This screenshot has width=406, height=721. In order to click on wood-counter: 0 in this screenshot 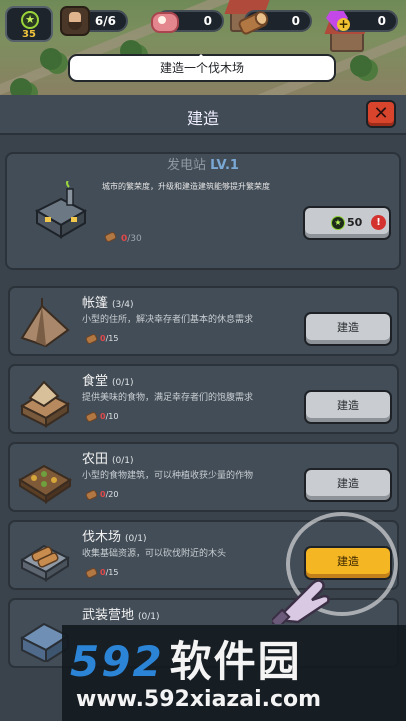, I will do `click(278, 21)`.